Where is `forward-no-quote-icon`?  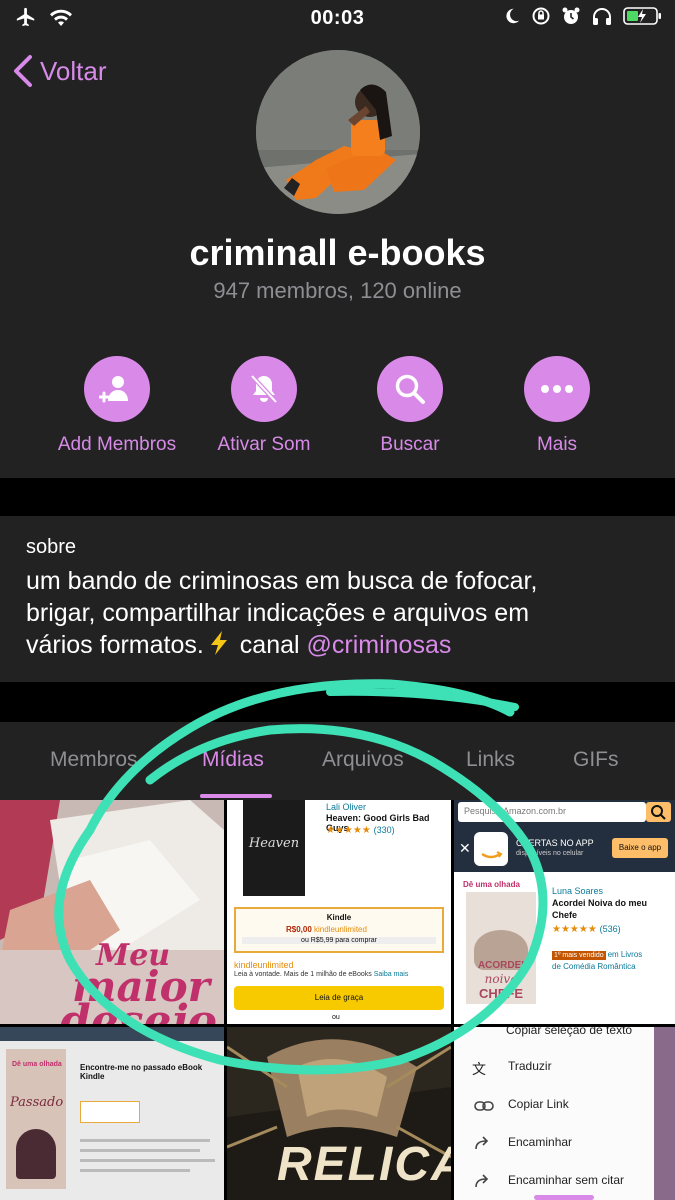
forward-no-quote-icon is located at coordinates (482, 1181).